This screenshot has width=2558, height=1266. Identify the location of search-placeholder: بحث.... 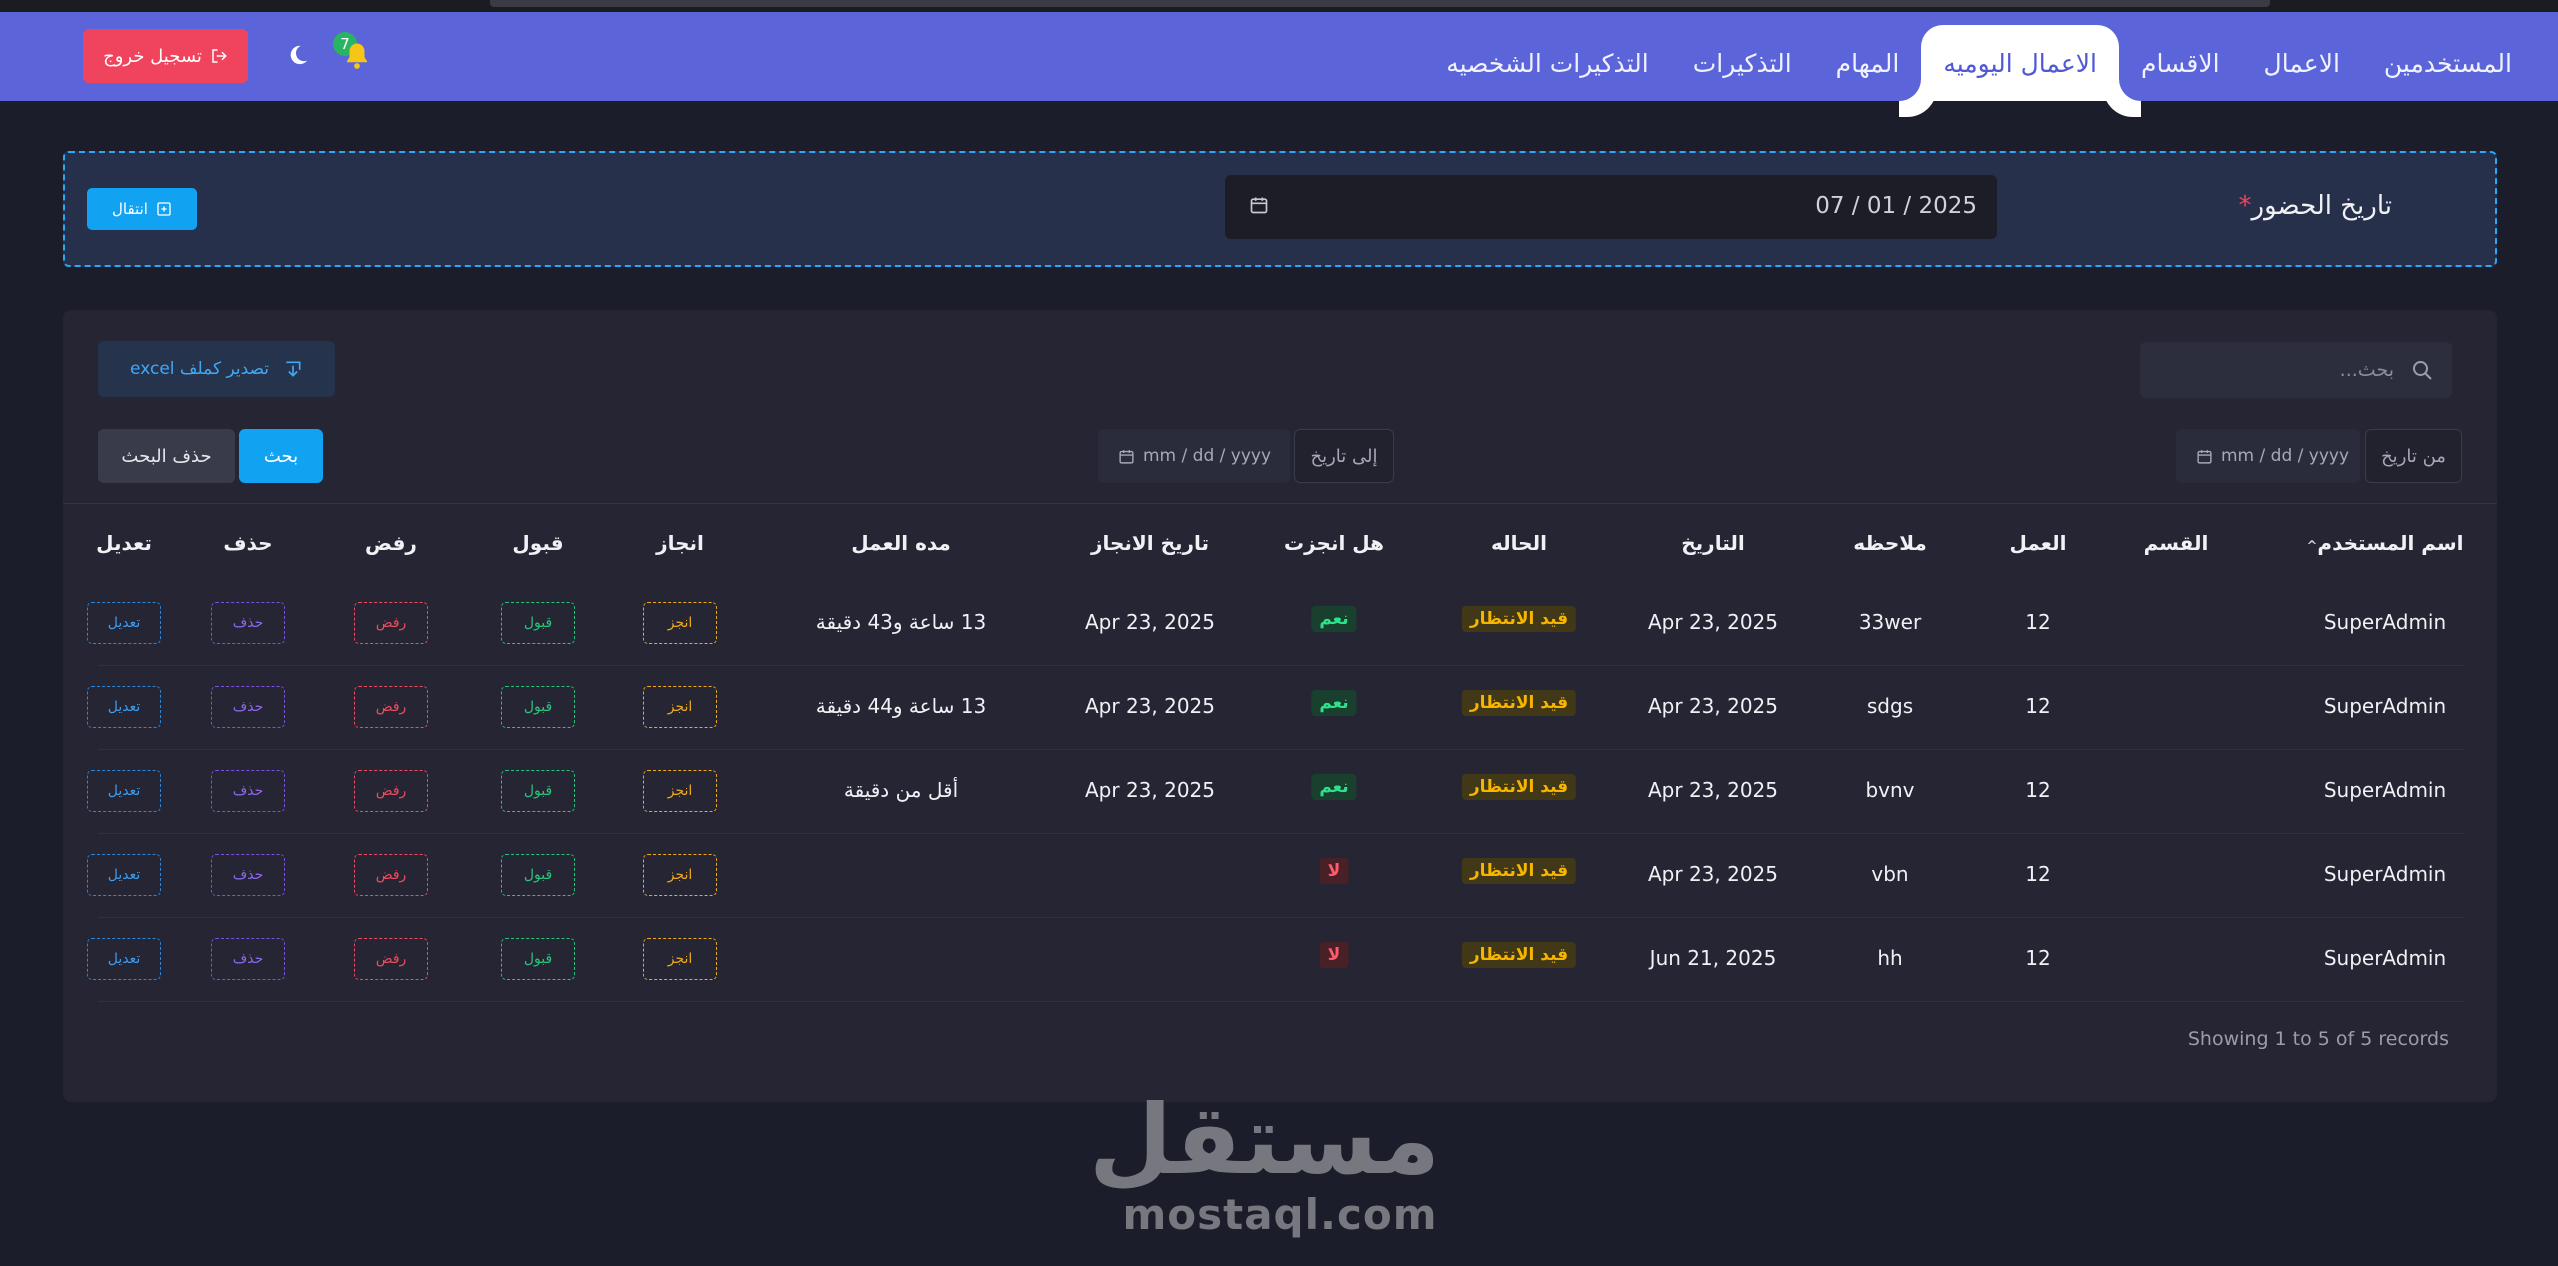
(2366, 370).